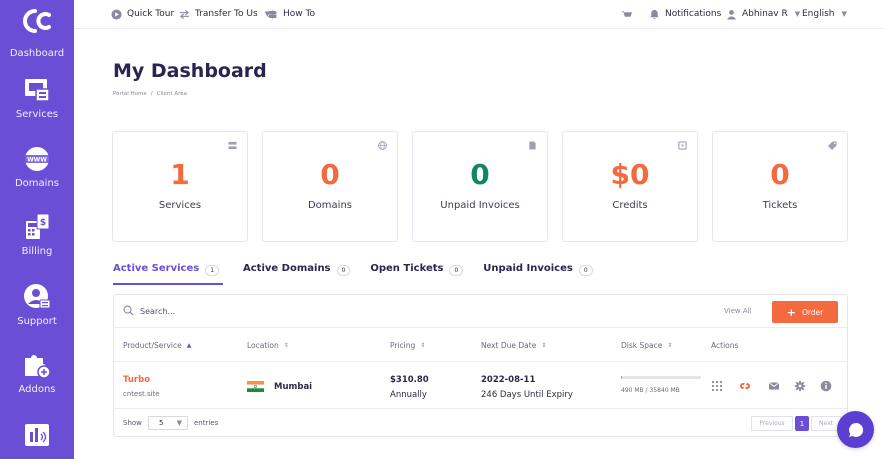 The height and width of the screenshot is (459, 884). What do you see at coordinates (630, 174) in the screenshot?
I see `stat-value: $0` at bounding box center [630, 174].